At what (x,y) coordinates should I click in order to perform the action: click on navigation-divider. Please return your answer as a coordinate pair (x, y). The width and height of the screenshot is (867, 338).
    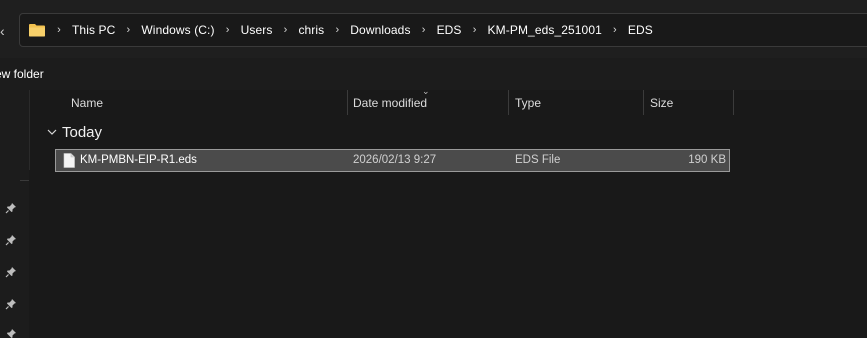
    Looking at the image, I should click on (24, 180).